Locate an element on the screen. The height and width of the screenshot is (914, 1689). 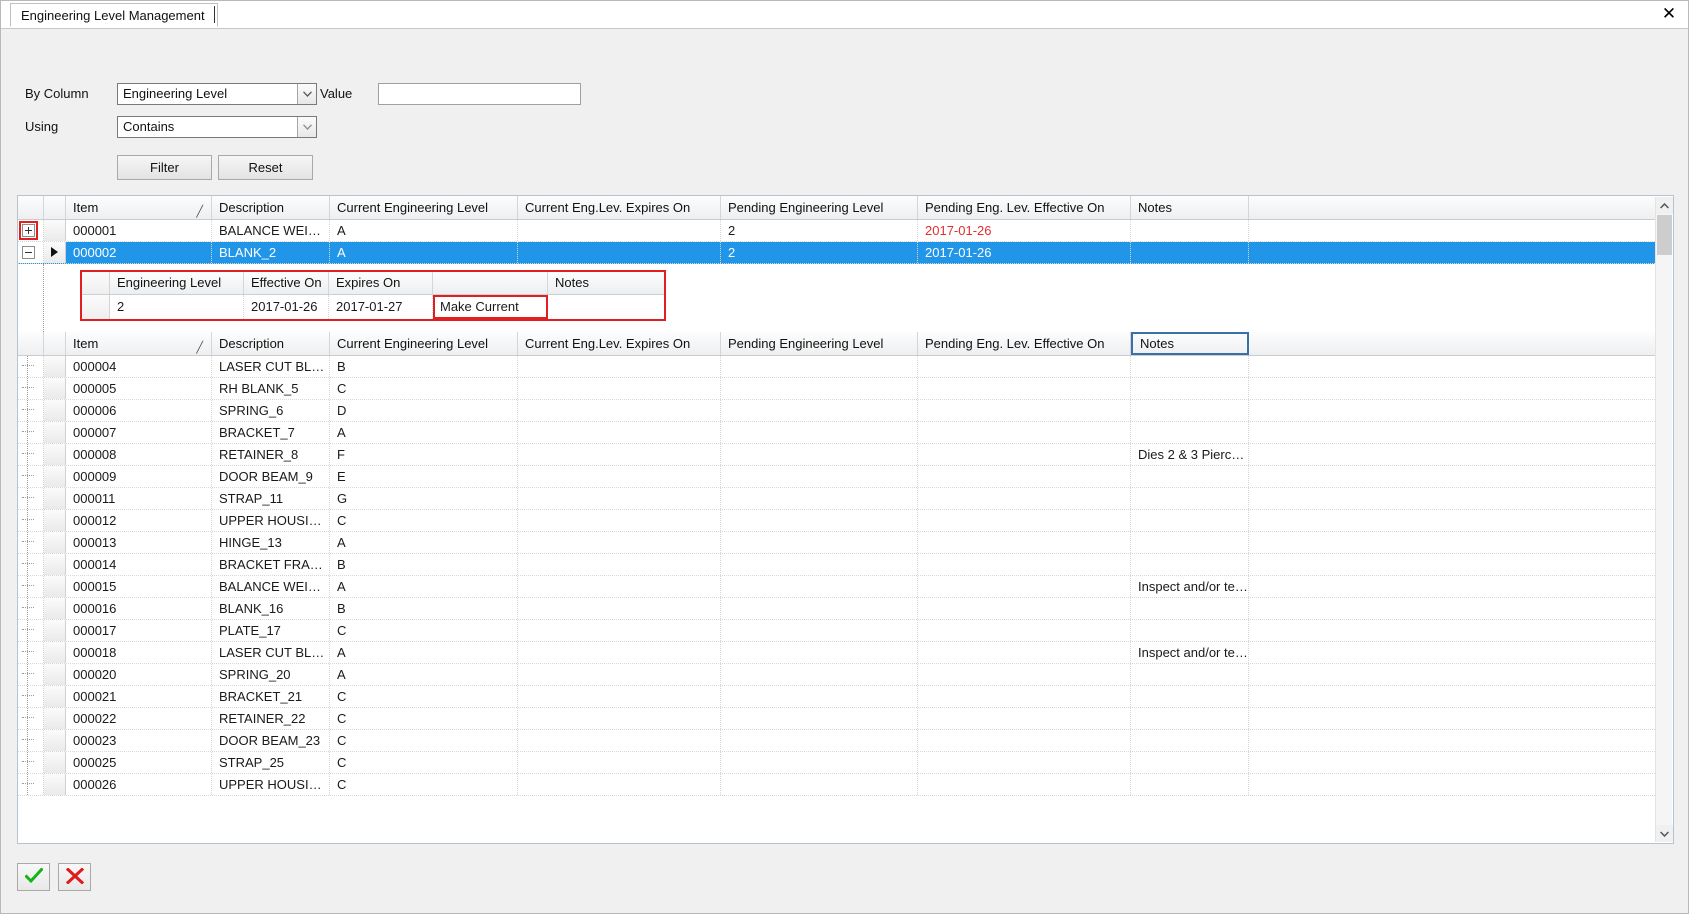
cell-item: 000026 is located at coordinates (139, 784).